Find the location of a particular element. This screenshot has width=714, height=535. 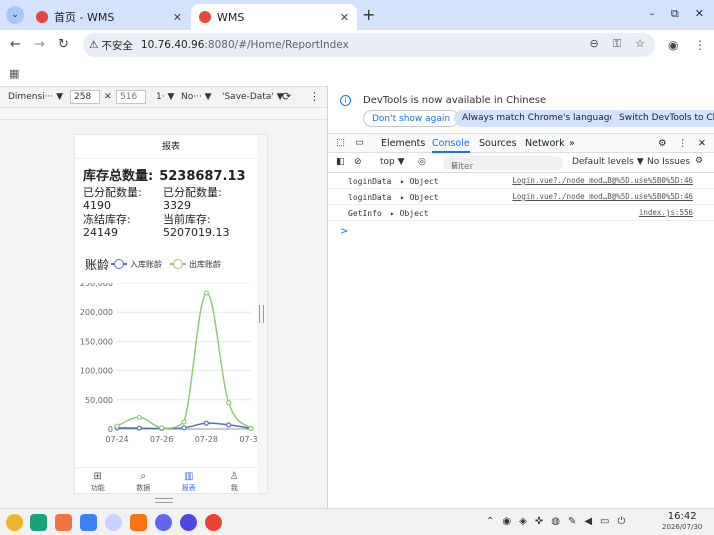

legend-item-outbound: 出库账龄 is located at coordinates (195, 264).